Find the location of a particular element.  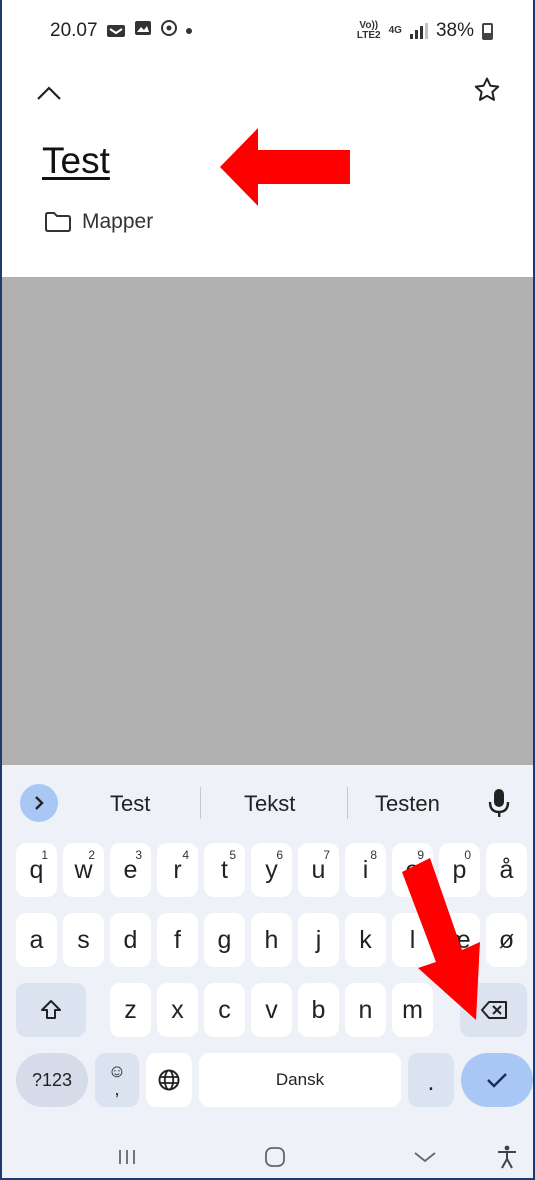

status-time: 20.07 is located at coordinates (74, 30).